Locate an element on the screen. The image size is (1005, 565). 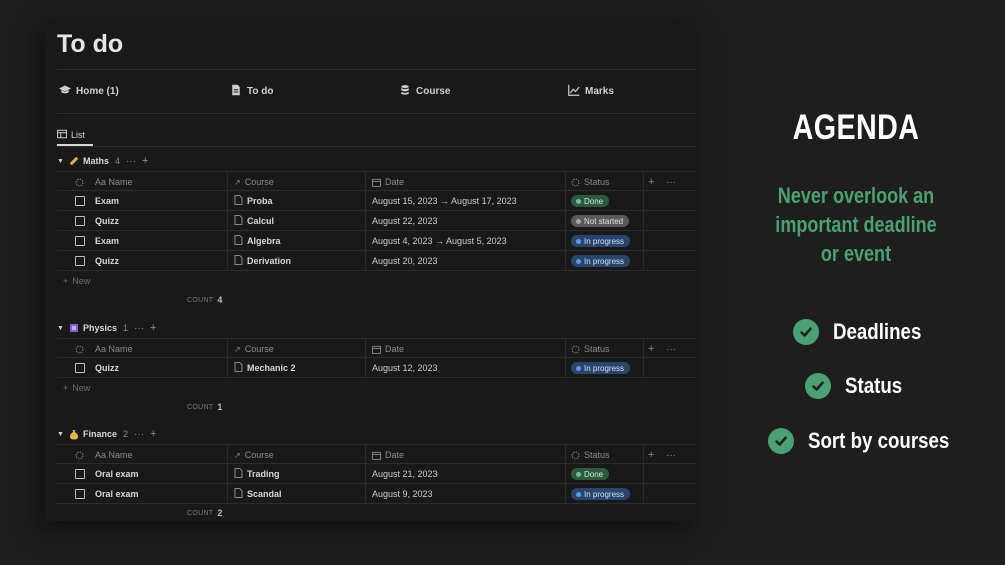
nav-marks-link: Marks is located at coordinates (591, 91).